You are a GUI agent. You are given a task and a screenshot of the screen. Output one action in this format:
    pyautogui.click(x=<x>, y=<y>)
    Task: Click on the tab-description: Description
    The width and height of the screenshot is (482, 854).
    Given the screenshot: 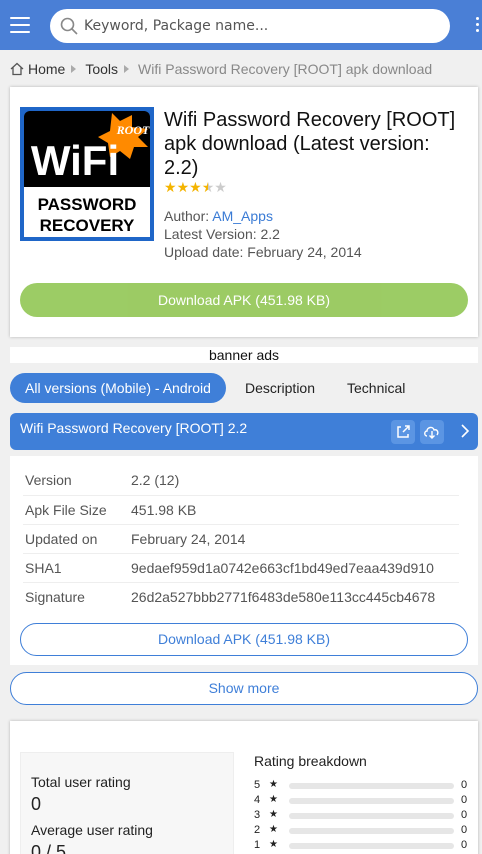 What is the action you would take?
    pyautogui.click(x=280, y=388)
    